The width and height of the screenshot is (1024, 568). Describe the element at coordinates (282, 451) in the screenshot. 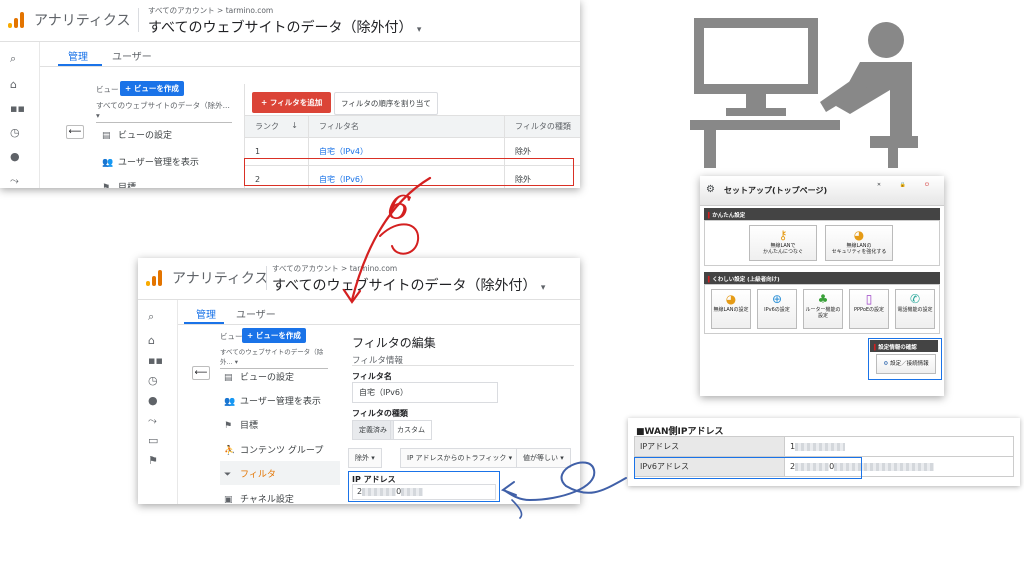

I see `menu-label: コンテンツ グループ` at that location.